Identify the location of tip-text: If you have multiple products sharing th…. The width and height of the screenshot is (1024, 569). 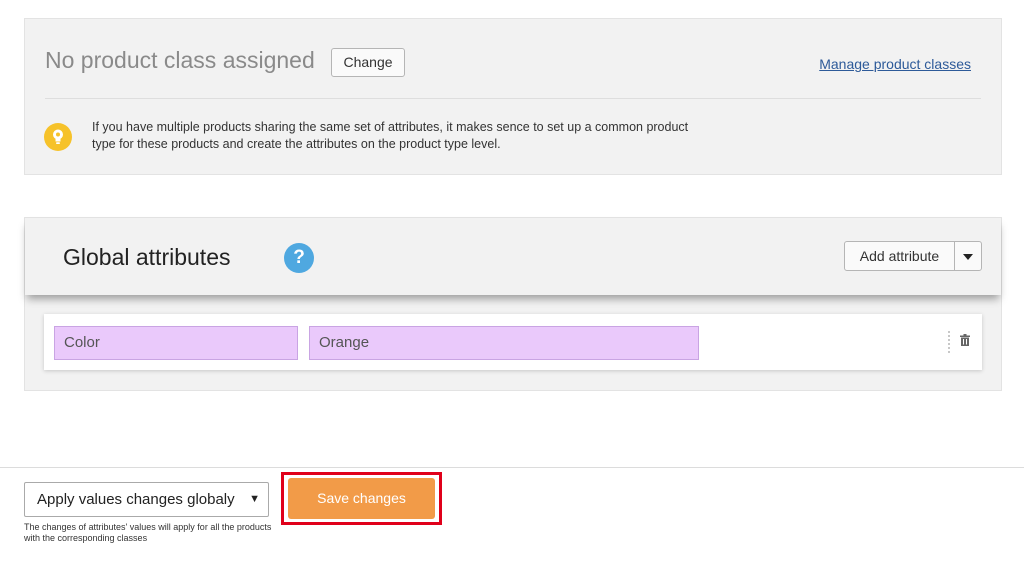
(390, 135).